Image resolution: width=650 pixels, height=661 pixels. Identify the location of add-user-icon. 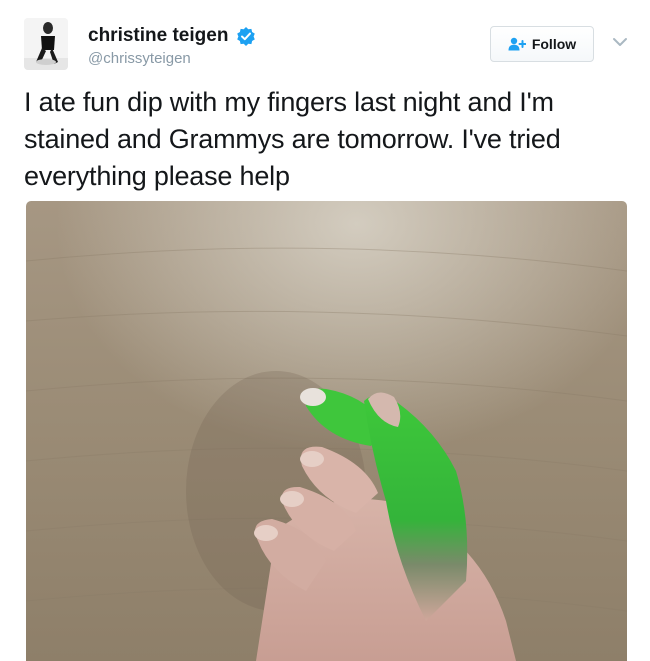
(517, 44).